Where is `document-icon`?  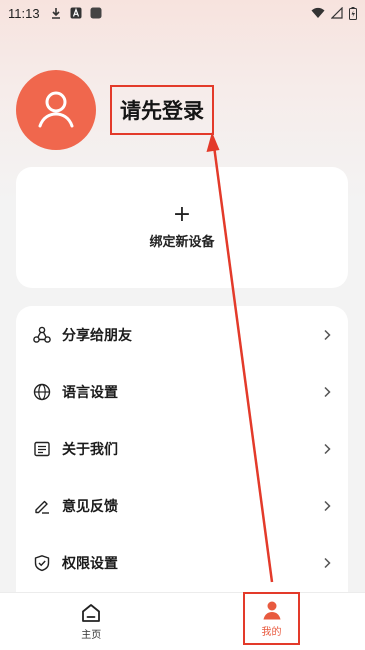 document-icon is located at coordinates (42, 449).